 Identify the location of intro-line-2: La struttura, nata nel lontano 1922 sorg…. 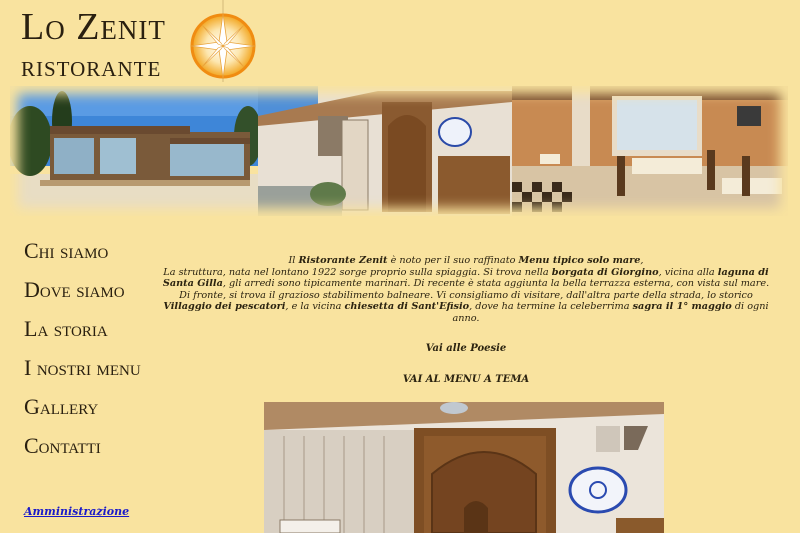
(466, 278).